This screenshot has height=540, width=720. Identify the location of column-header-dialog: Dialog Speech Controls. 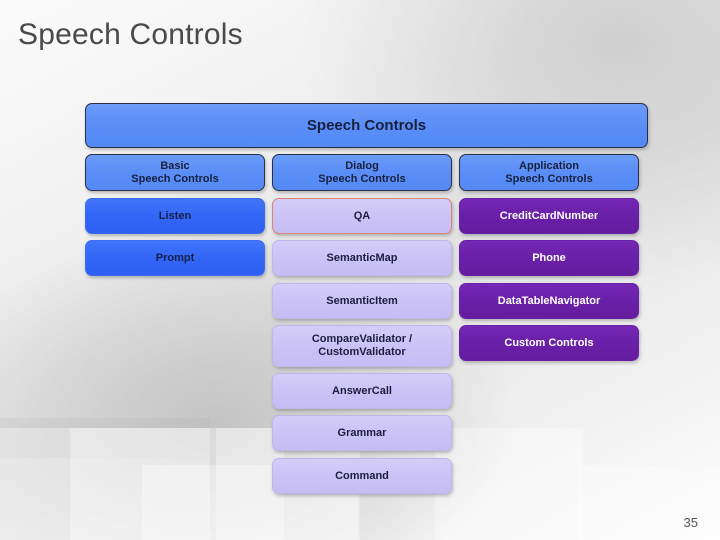
(362, 172).